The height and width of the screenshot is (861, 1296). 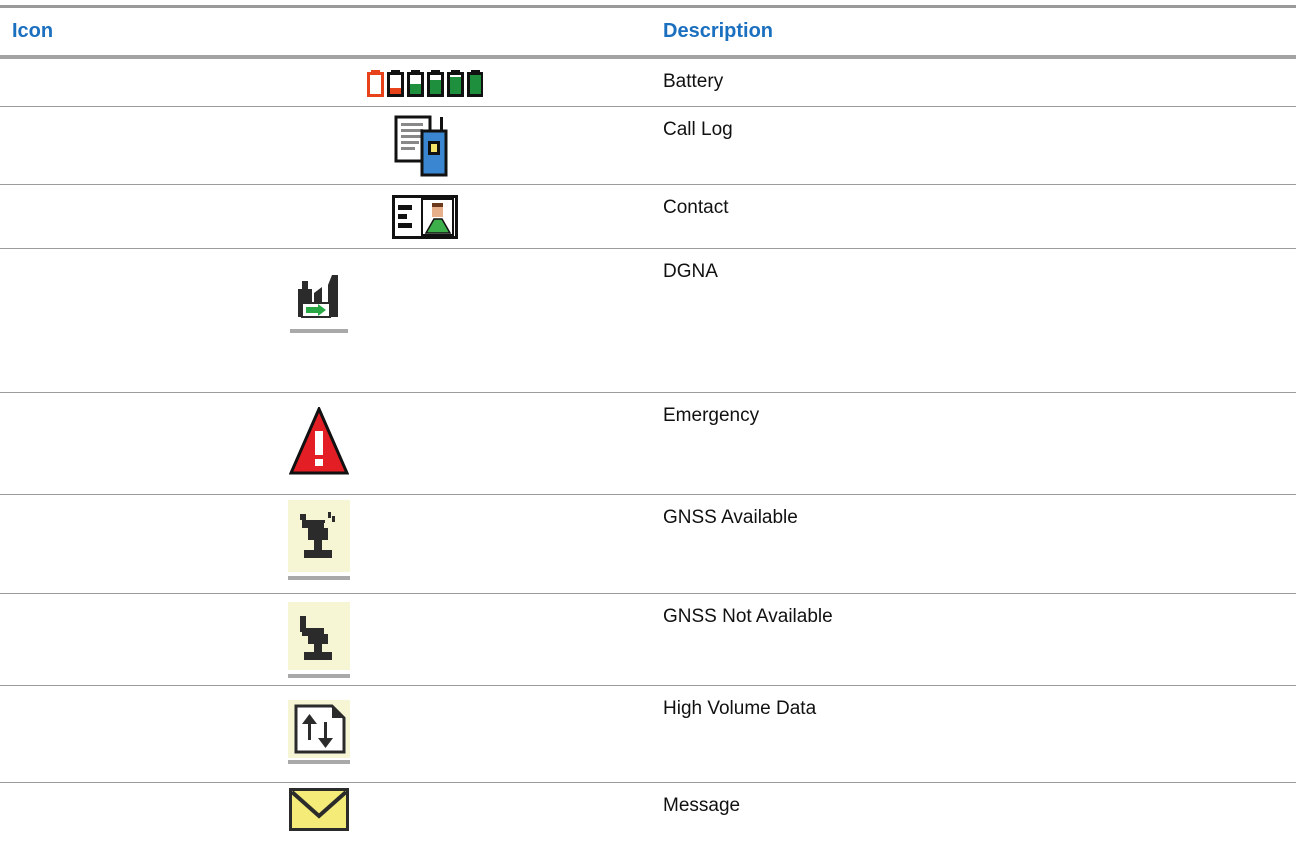 I want to click on table-row: Battery, so click(x=648, y=83).